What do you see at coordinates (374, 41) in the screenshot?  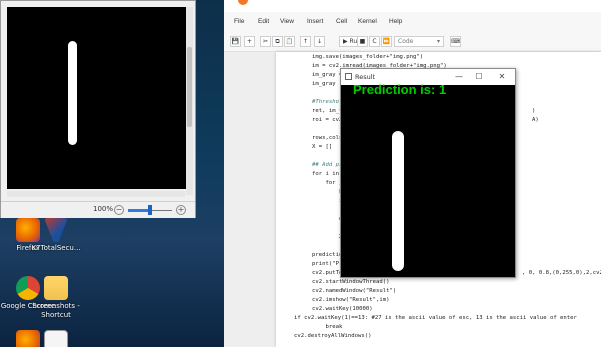 I see `restart-icon: C` at bounding box center [374, 41].